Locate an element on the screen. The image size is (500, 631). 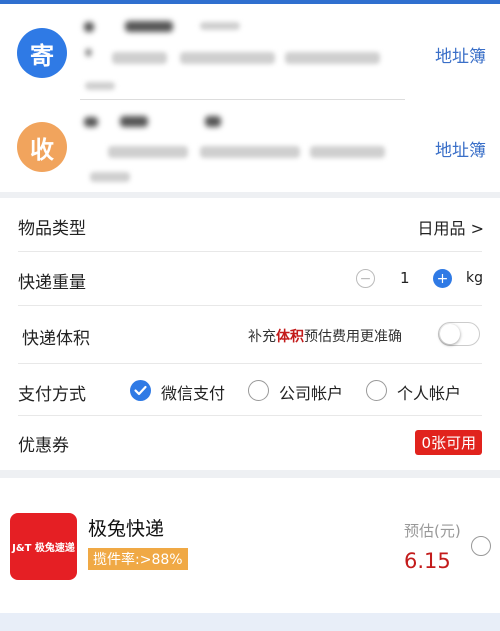
weight-plus-button: + is located at coordinates (442, 278).